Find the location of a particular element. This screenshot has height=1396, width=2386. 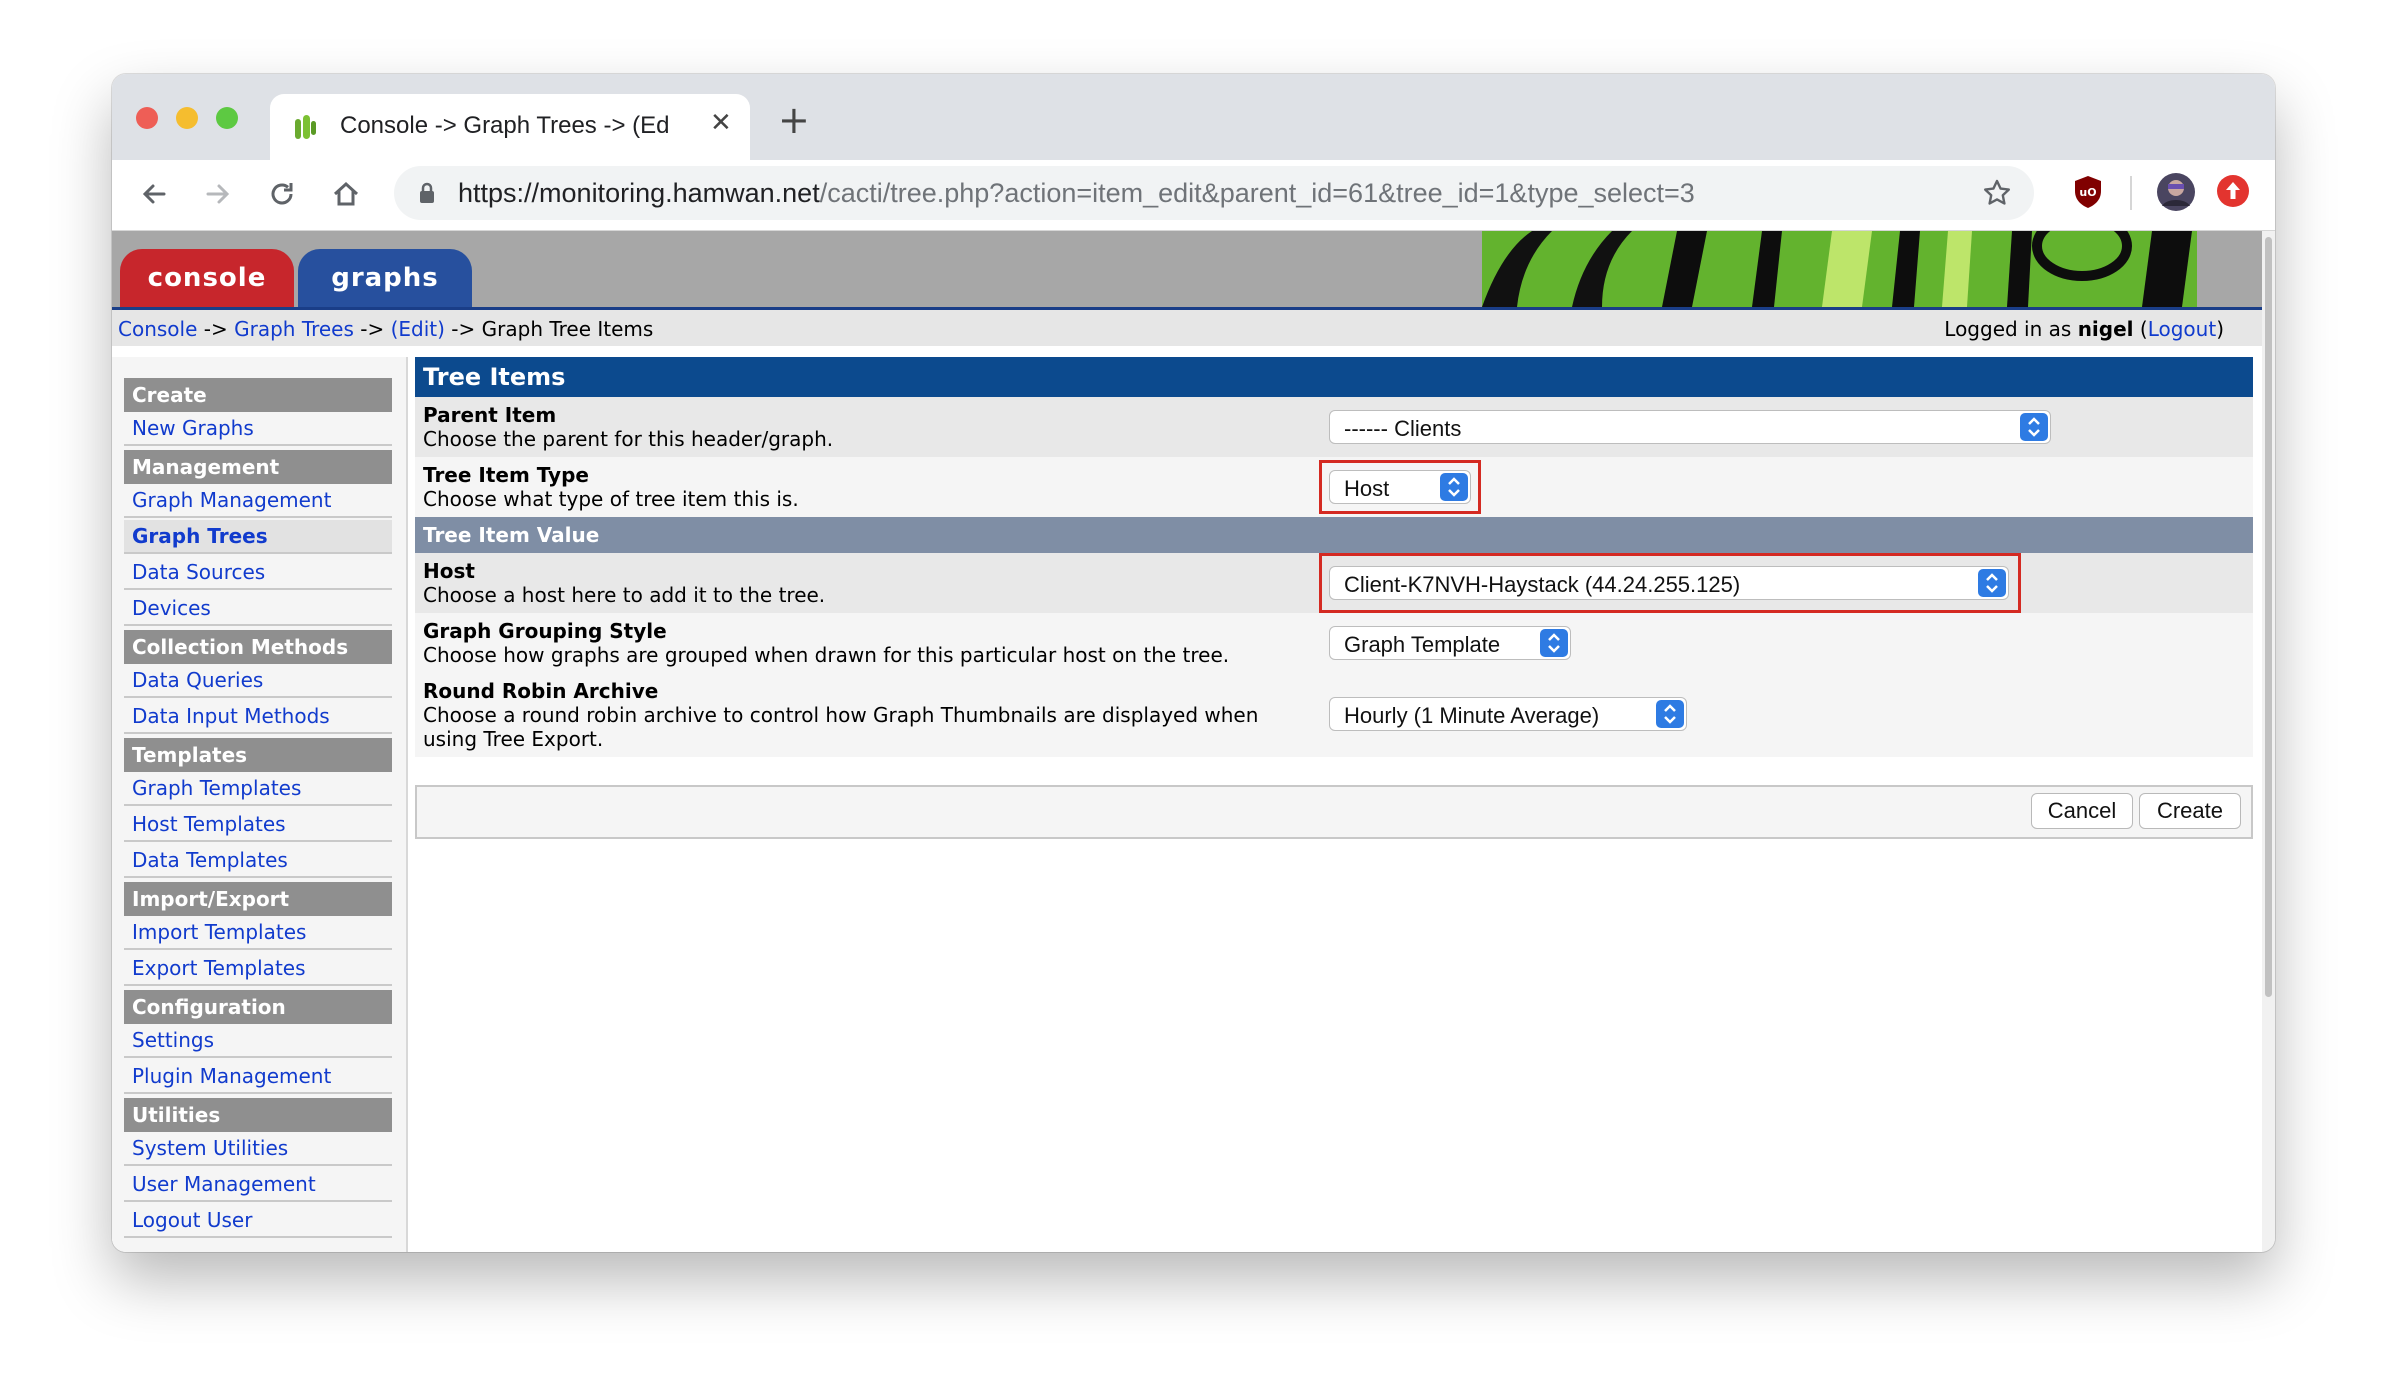

graphs-tab: graphs is located at coordinates (385, 278).